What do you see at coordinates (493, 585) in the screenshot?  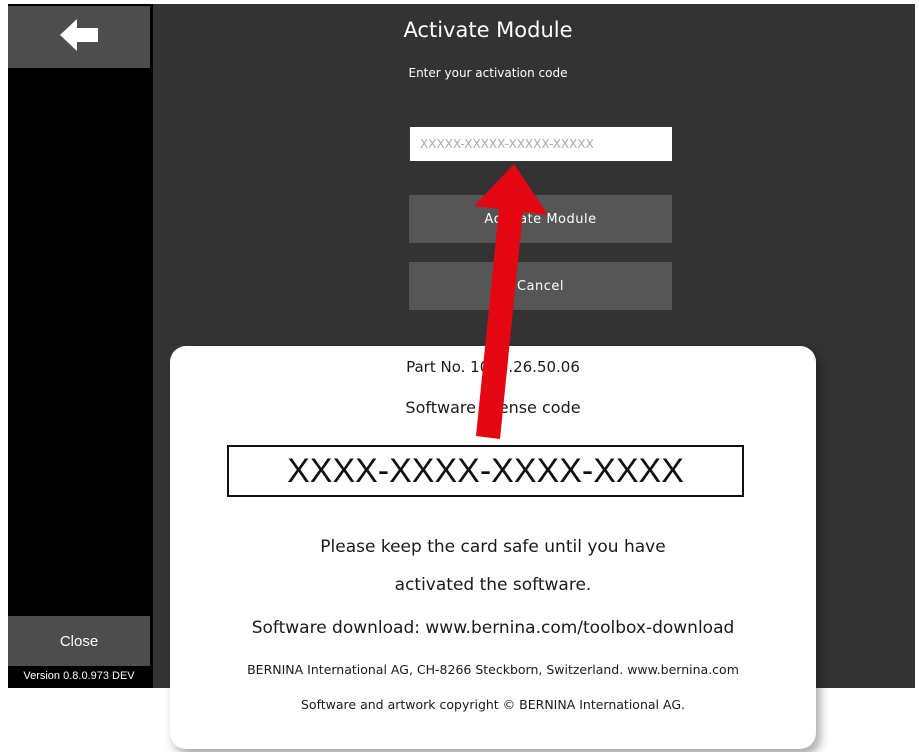 I see `keep-safe-line-2: activated the software.` at bounding box center [493, 585].